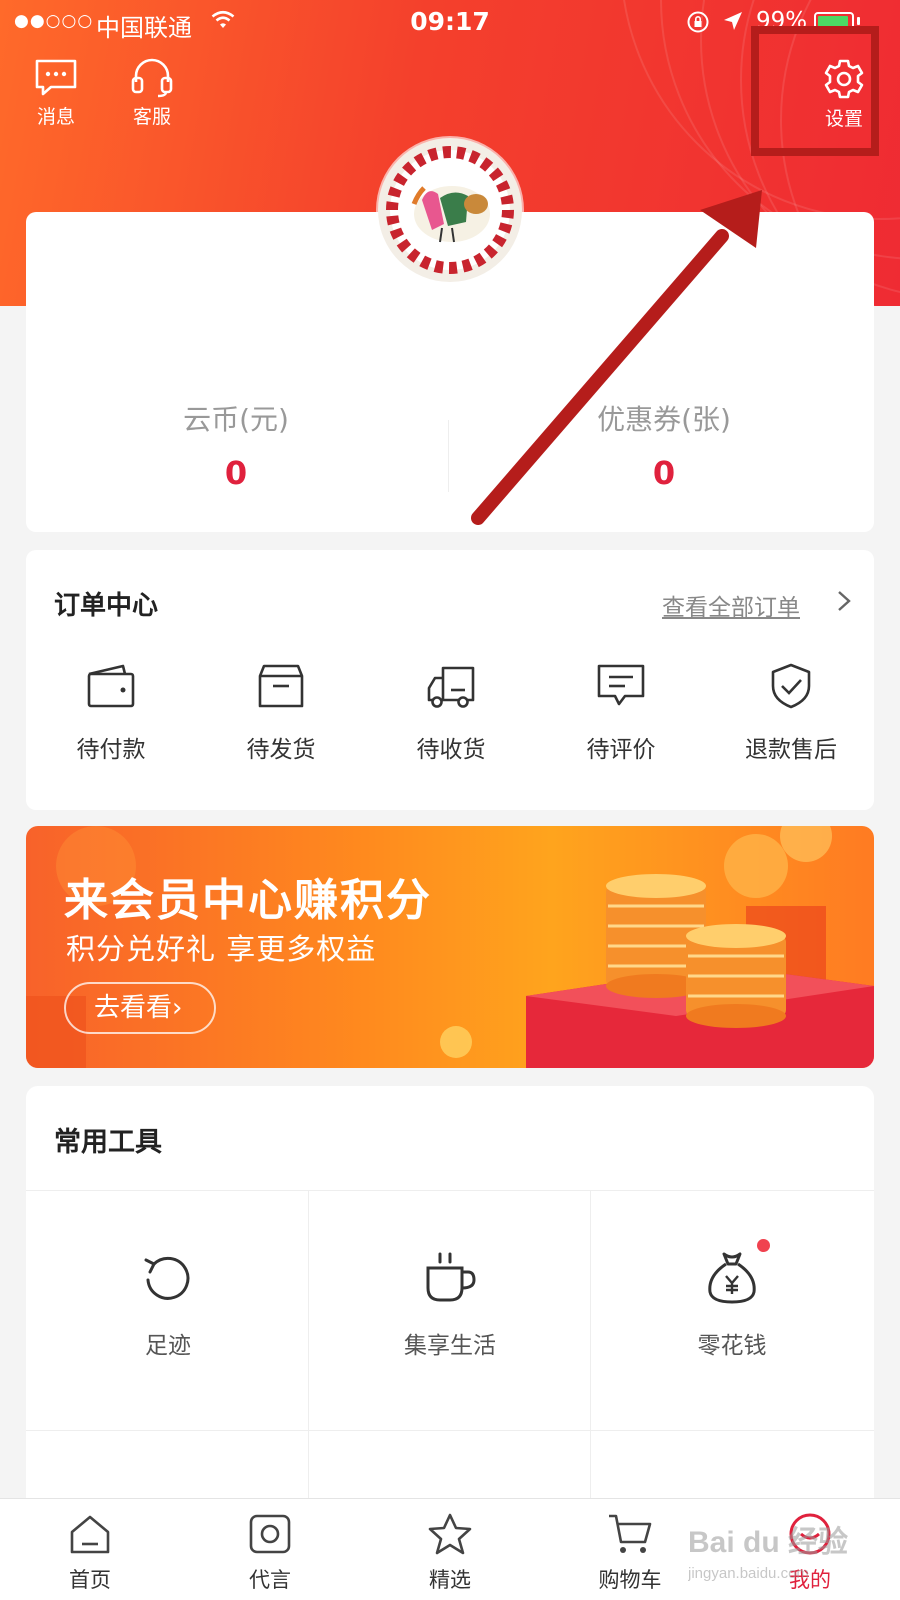 This screenshot has height=1600, width=900. Describe the element at coordinates (733, 21) in the screenshot. I see `location-arrow-icon` at that location.